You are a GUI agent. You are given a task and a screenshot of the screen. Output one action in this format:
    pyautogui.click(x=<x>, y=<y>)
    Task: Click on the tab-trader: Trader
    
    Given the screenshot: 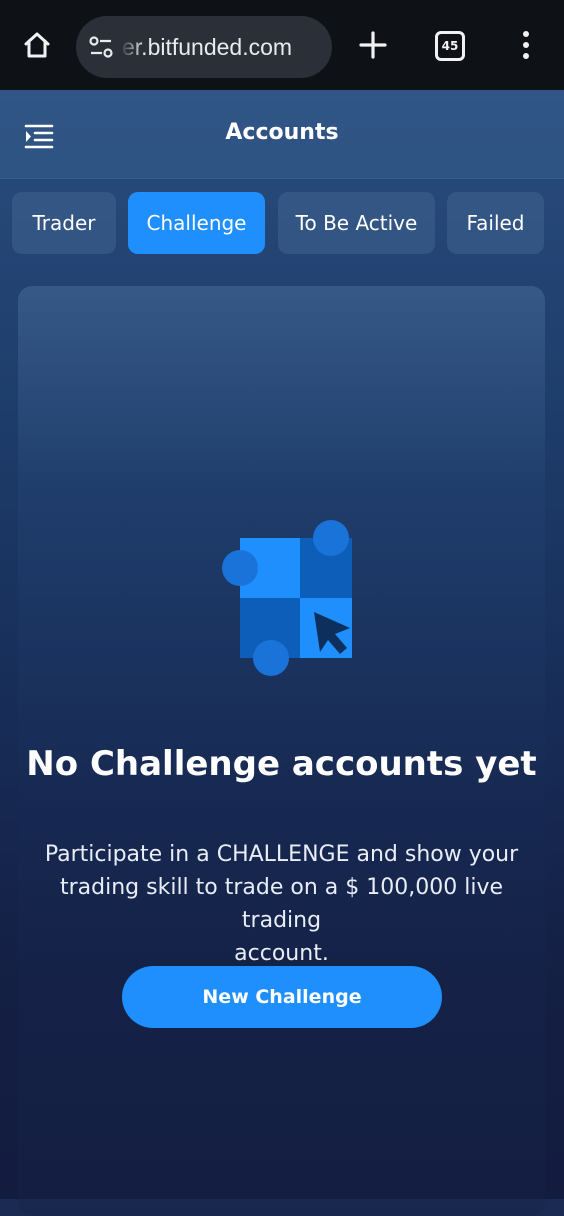 What is the action you would take?
    pyautogui.click(x=64, y=223)
    